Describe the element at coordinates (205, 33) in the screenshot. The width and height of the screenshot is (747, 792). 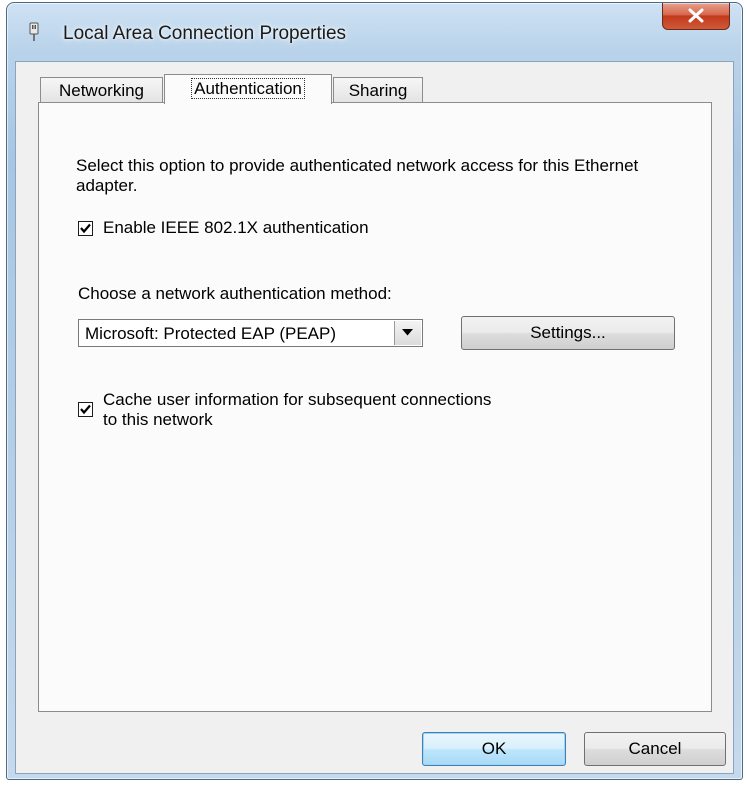
I see `window-title: Local Area Connection Properties` at that location.